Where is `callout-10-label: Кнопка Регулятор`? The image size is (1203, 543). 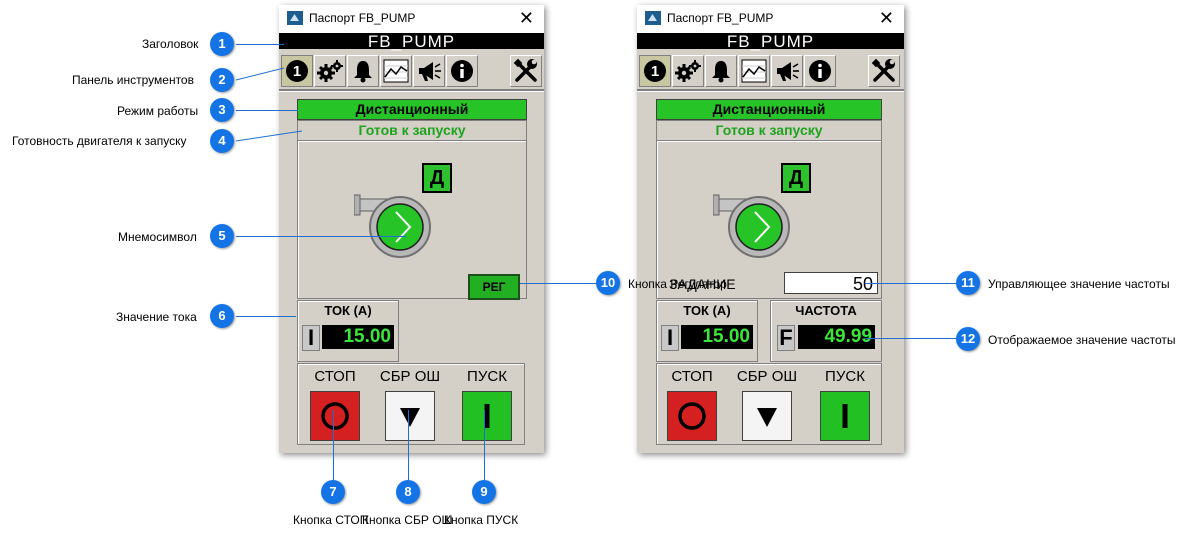
callout-10-label: Кнопка Регулятор is located at coordinates (677, 284).